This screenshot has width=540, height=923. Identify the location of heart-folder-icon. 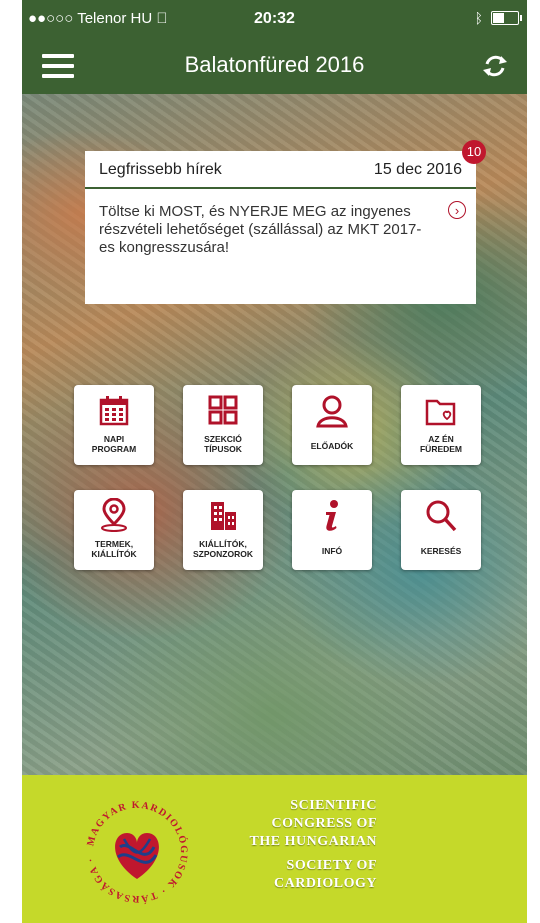
(440, 412).